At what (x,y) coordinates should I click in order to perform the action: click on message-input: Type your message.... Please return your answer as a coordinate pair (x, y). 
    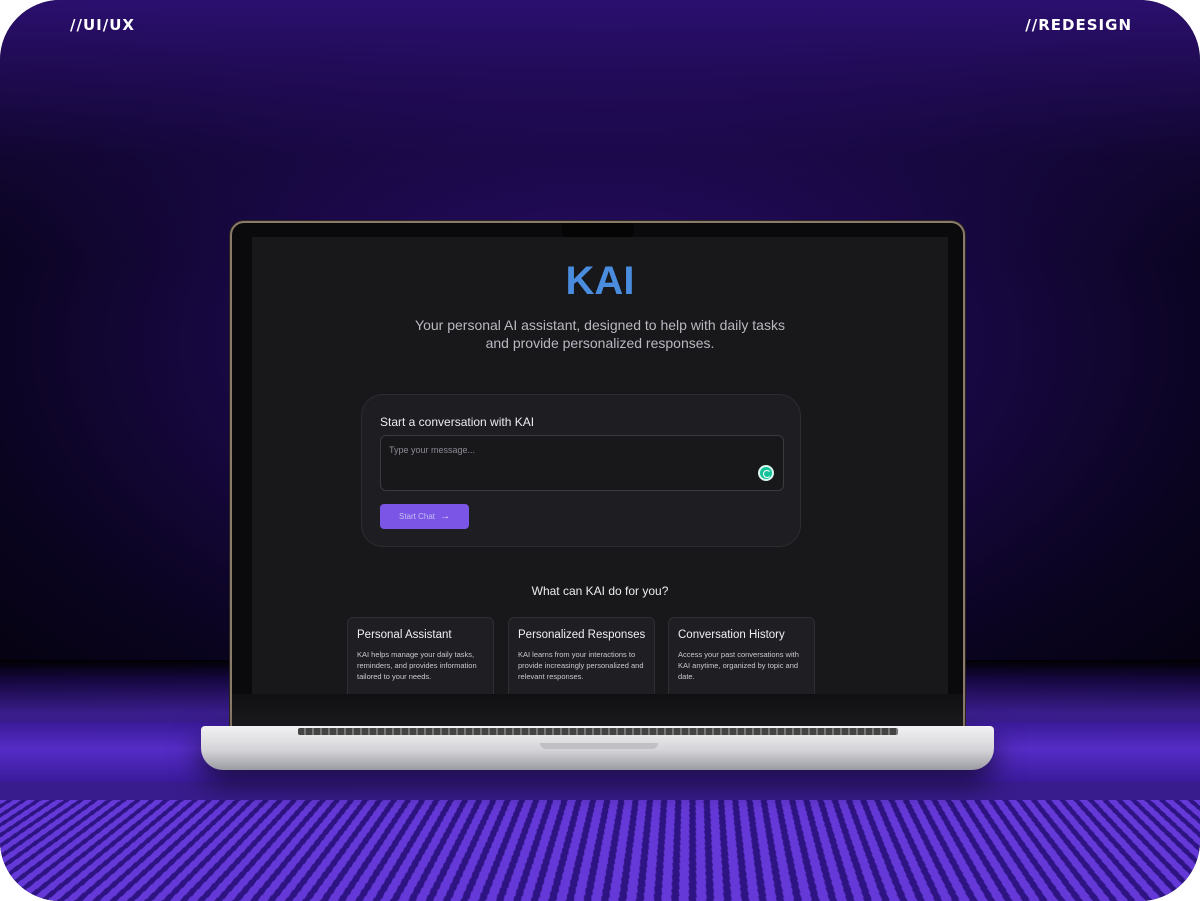
    Looking at the image, I should click on (582, 463).